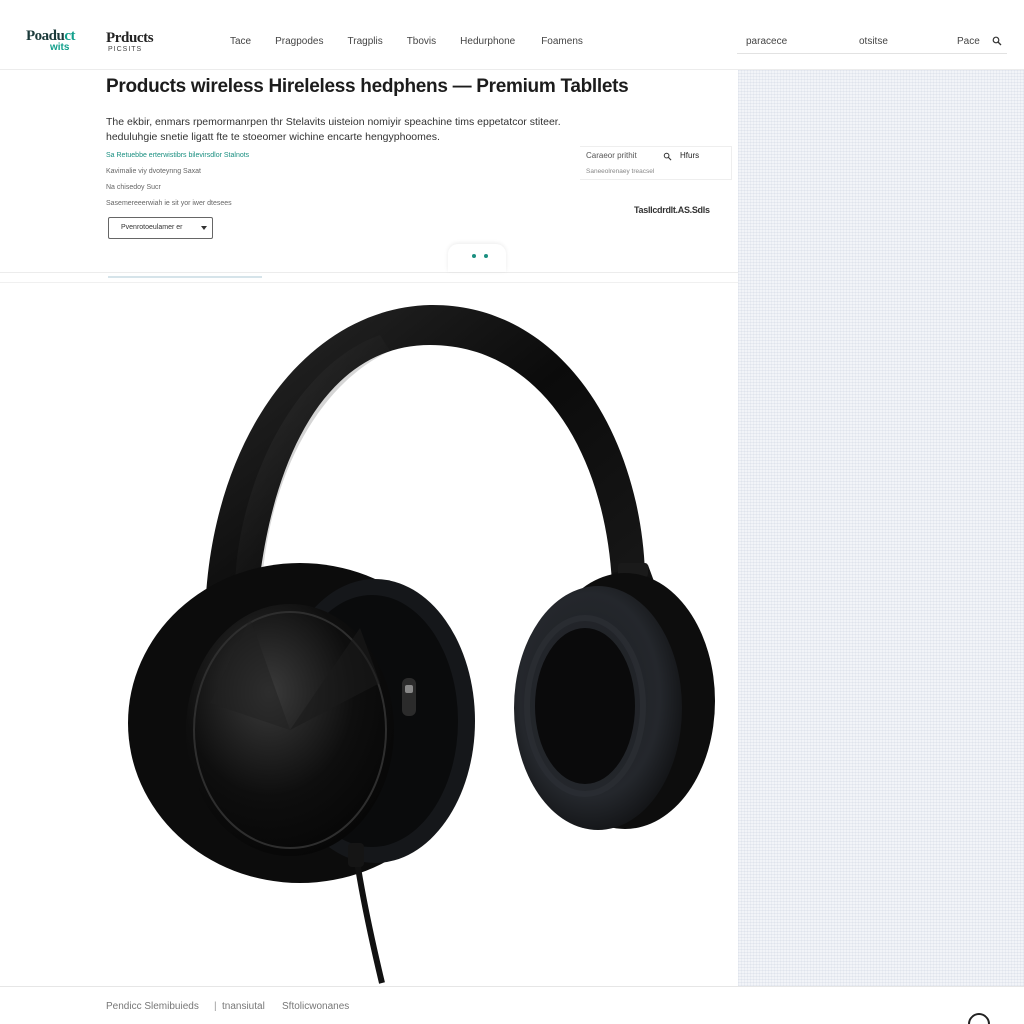  I want to click on footer-link-3: Sftolicwonanes, so click(315, 1006).